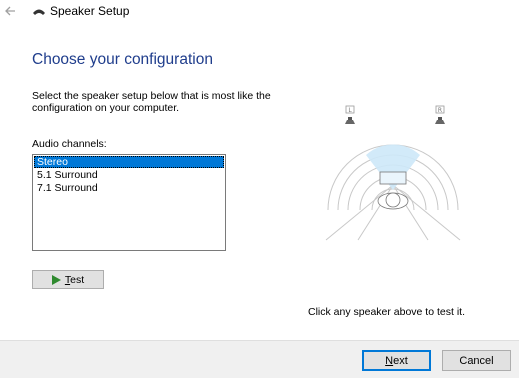  I want to click on back-arrow-icon, so click(10, 11).